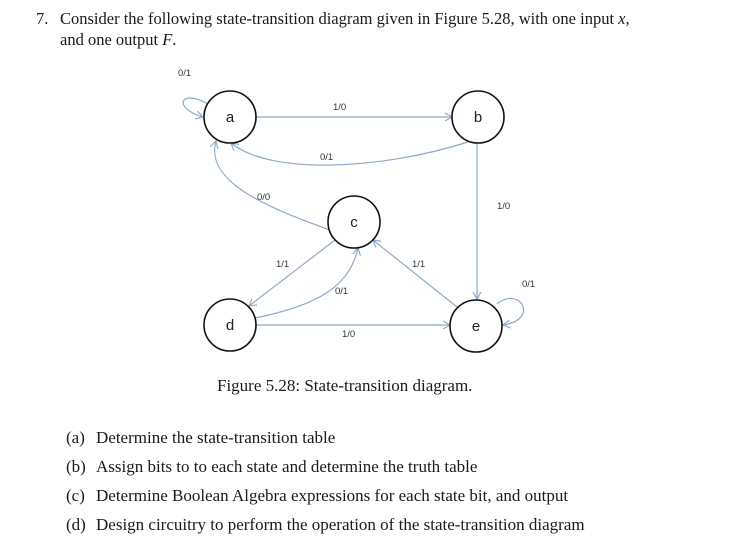  Describe the element at coordinates (75, 495) in the screenshot. I see `part-c-label: (c)` at that location.